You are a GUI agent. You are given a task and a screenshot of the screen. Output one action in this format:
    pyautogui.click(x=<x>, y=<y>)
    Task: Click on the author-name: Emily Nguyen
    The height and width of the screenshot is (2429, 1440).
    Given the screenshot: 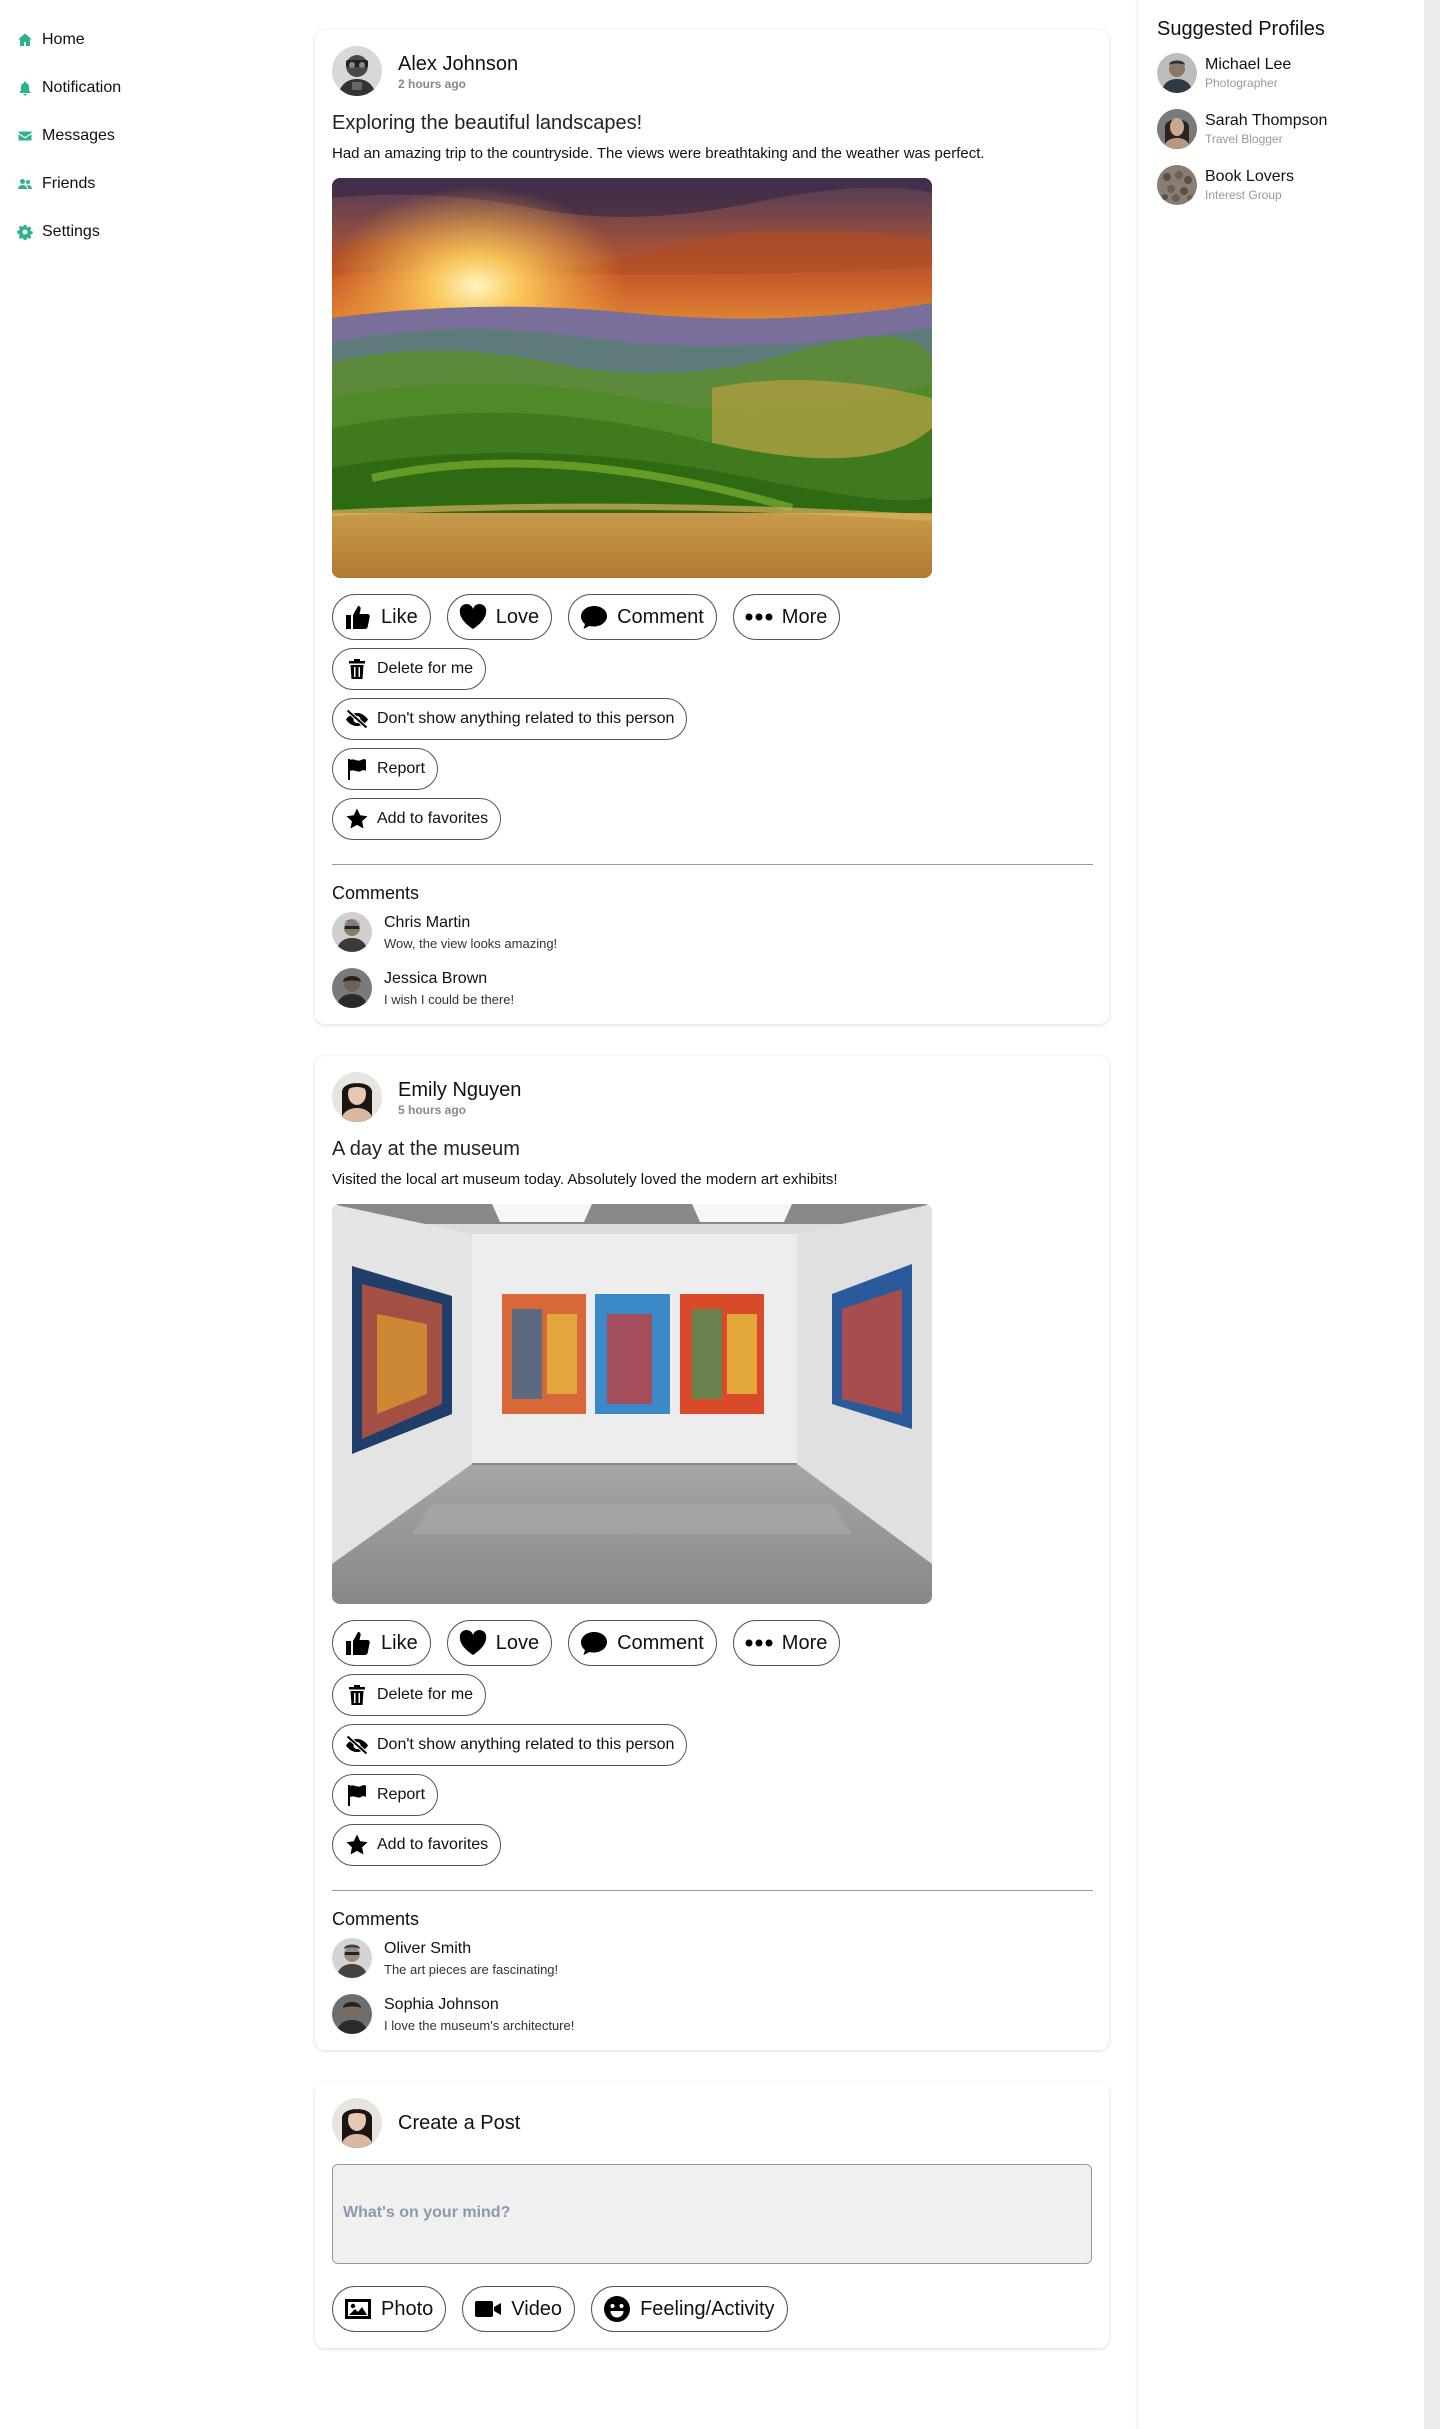 What is the action you would take?
    pyautogui.click(x=459, y=1090)
    